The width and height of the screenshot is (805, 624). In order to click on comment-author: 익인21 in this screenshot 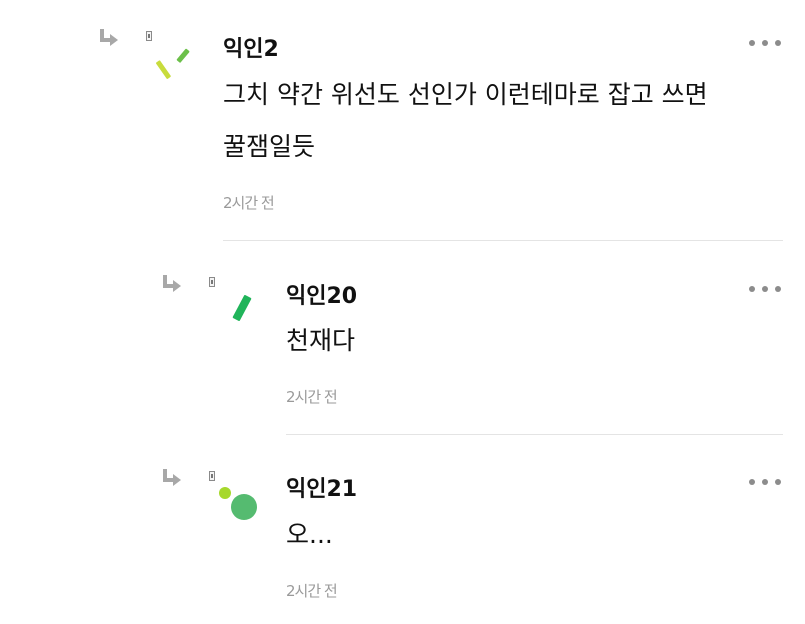, I will do `click(321, 487)`.